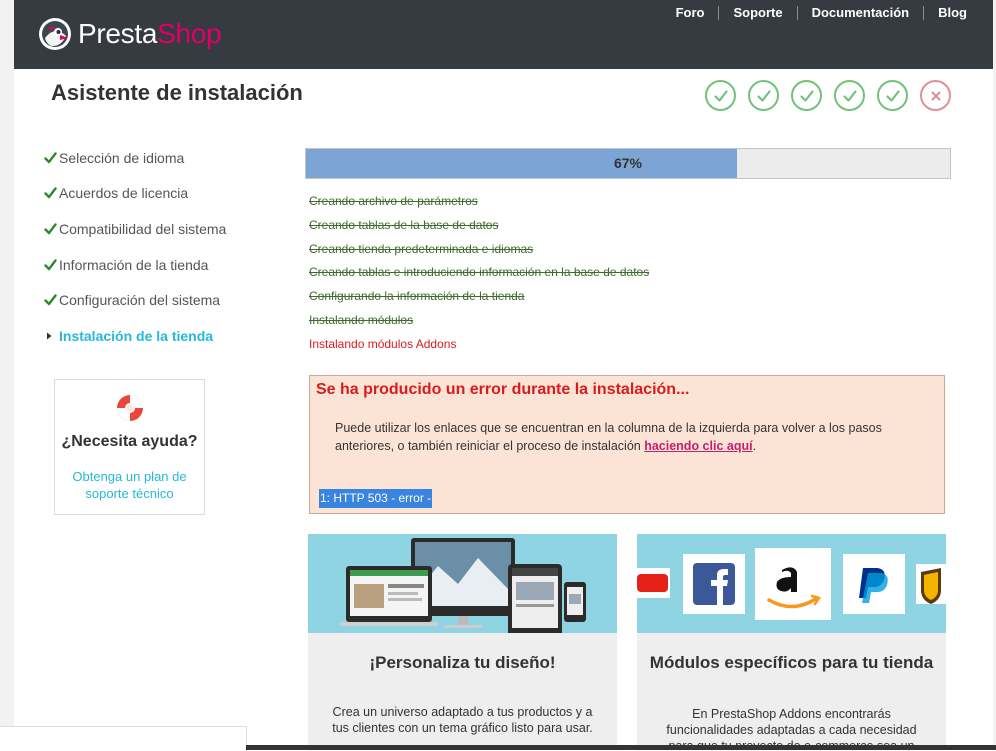  Describe the element at coordinates (129, 441) in the screenshot. I see `help-title: ¿Necesita ayuda?` at that location.